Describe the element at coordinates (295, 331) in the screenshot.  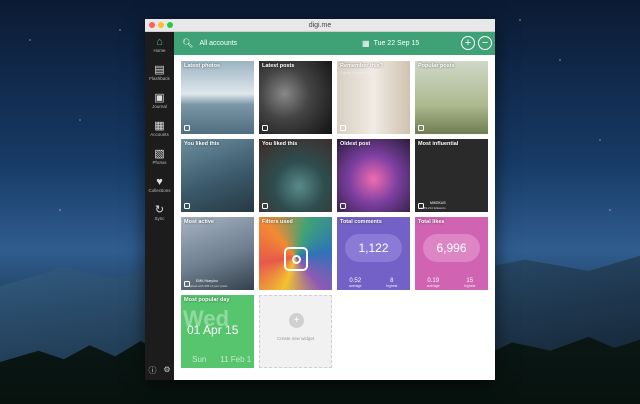
I see `create-widget-button: + Create new widget` at that location.